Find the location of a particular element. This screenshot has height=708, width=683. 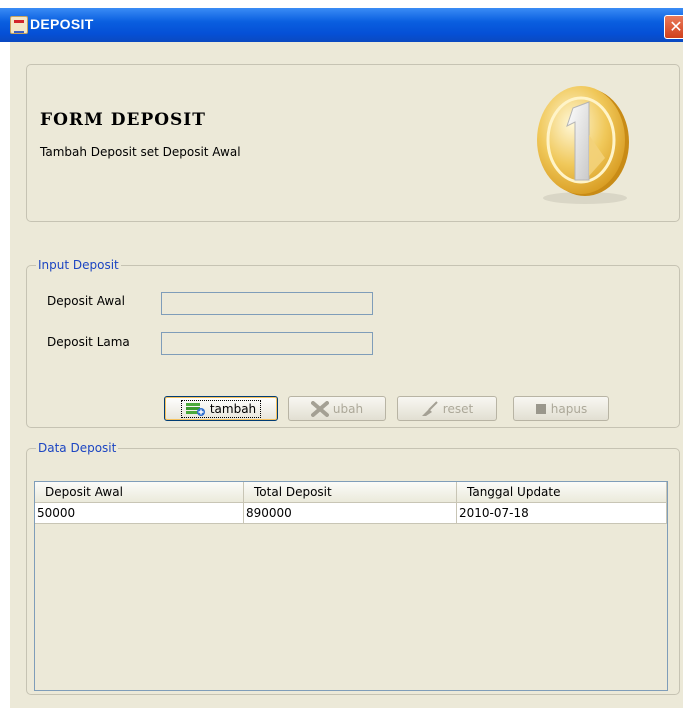

form-subtitle: Tambah Deposit set Deposit Awal is located at coordinates (140, 152).